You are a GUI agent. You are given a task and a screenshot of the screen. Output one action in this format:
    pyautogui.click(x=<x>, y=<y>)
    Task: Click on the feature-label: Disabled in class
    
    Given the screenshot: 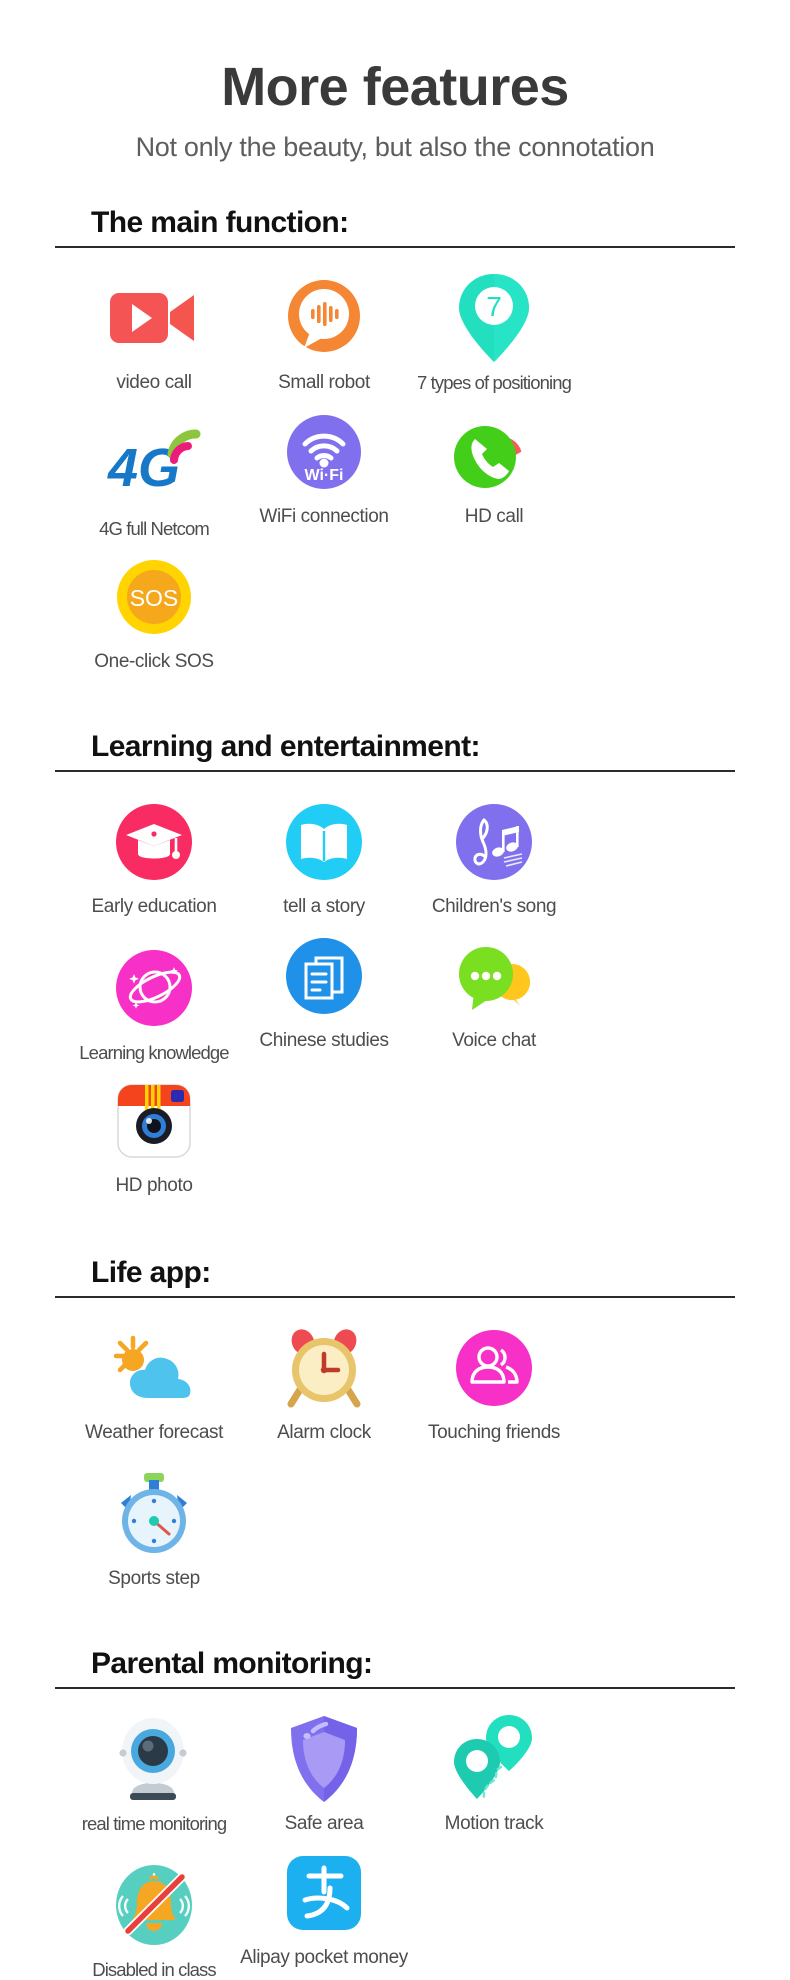 What is the action you would take?
    pyautogui.click(x=154, y=1969)
    